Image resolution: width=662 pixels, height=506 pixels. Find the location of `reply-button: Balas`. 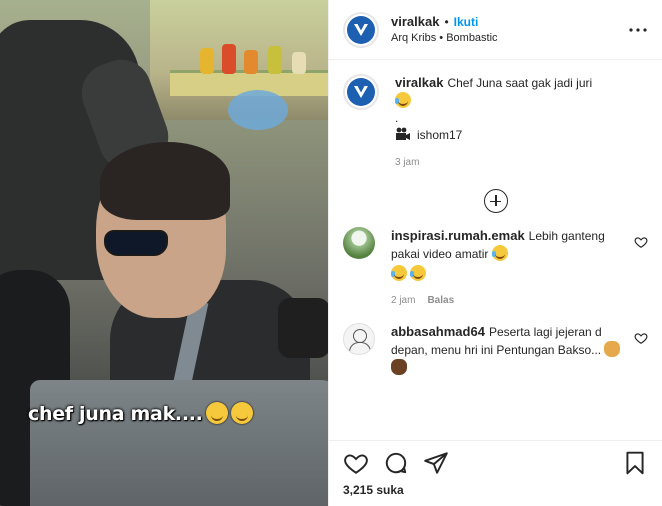

reply-button: Balas is located at coordinates (440, 300).